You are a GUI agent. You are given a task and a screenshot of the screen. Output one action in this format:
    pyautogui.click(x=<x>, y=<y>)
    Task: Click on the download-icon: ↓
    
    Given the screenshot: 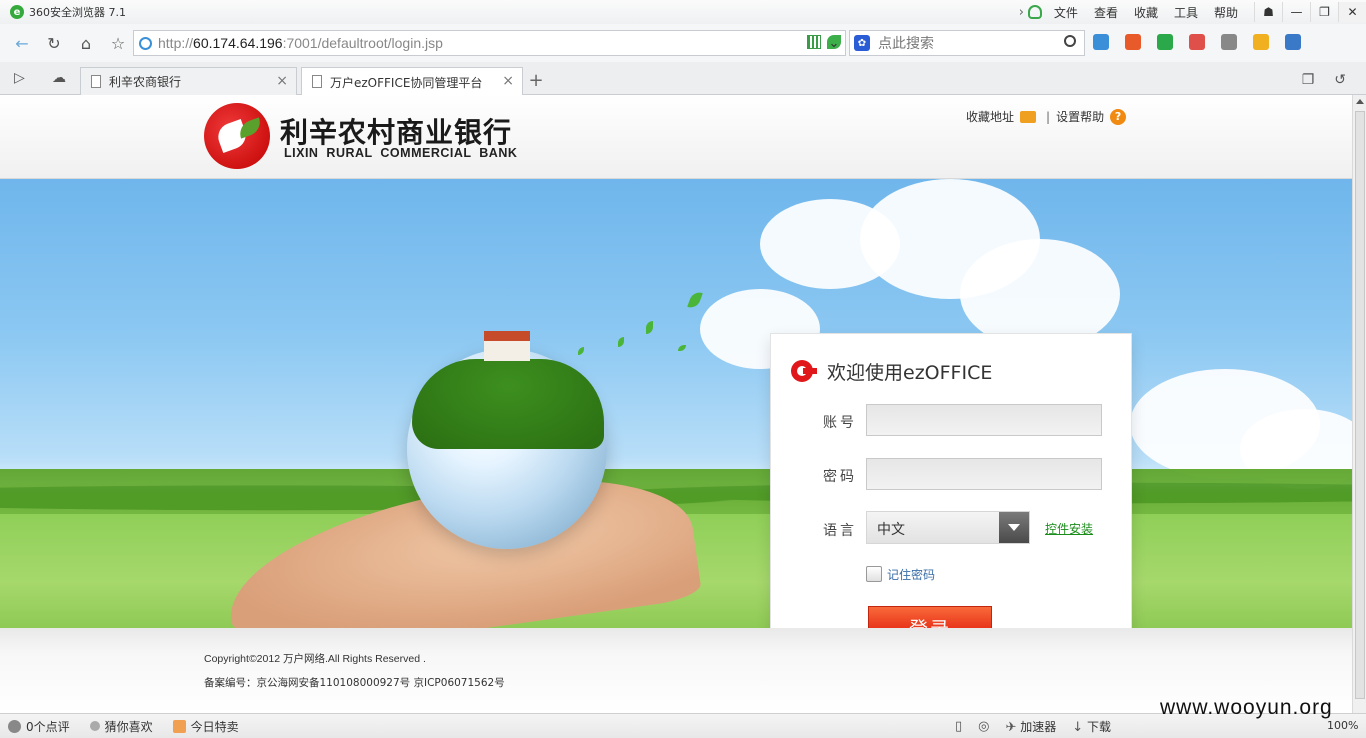 What is the action you would take?
    pyautogui.click(x=1078, y=727)
    